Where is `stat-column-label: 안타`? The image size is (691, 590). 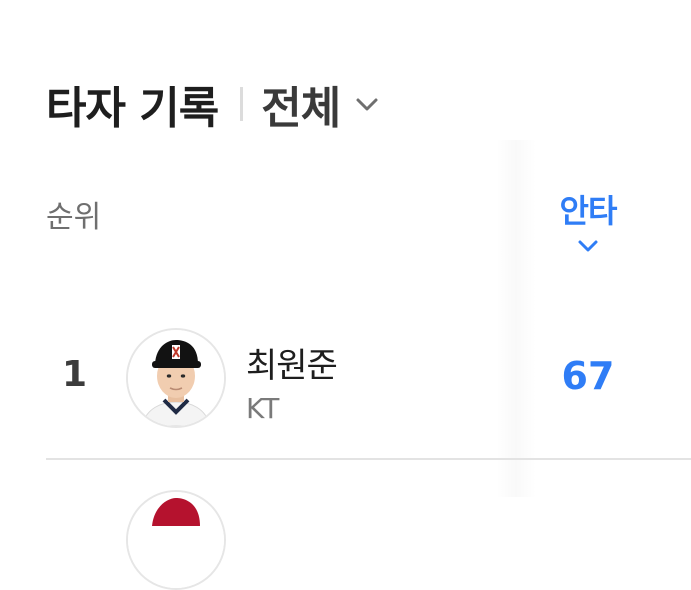 stat-column-label: 안타 is located at coordinates (588, 211).